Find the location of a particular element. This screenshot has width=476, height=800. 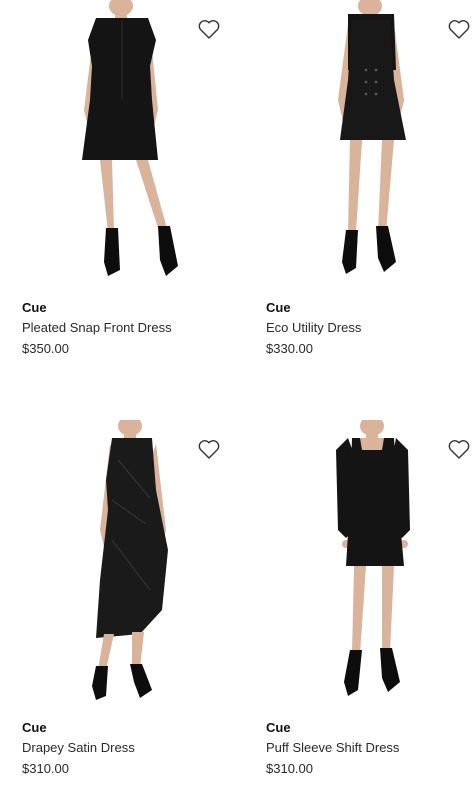

product-price: $350.00 is located at coordinates (45, 348).